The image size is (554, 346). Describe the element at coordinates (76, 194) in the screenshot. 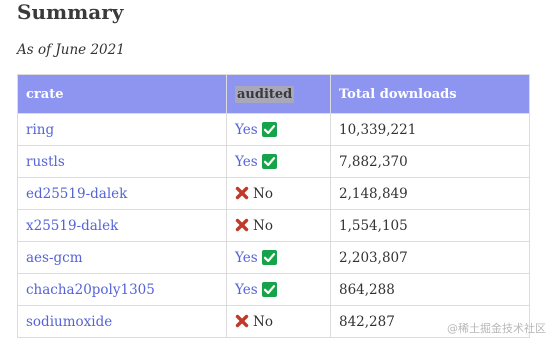

I see `crate-link: ed25519-dalek` at that location.